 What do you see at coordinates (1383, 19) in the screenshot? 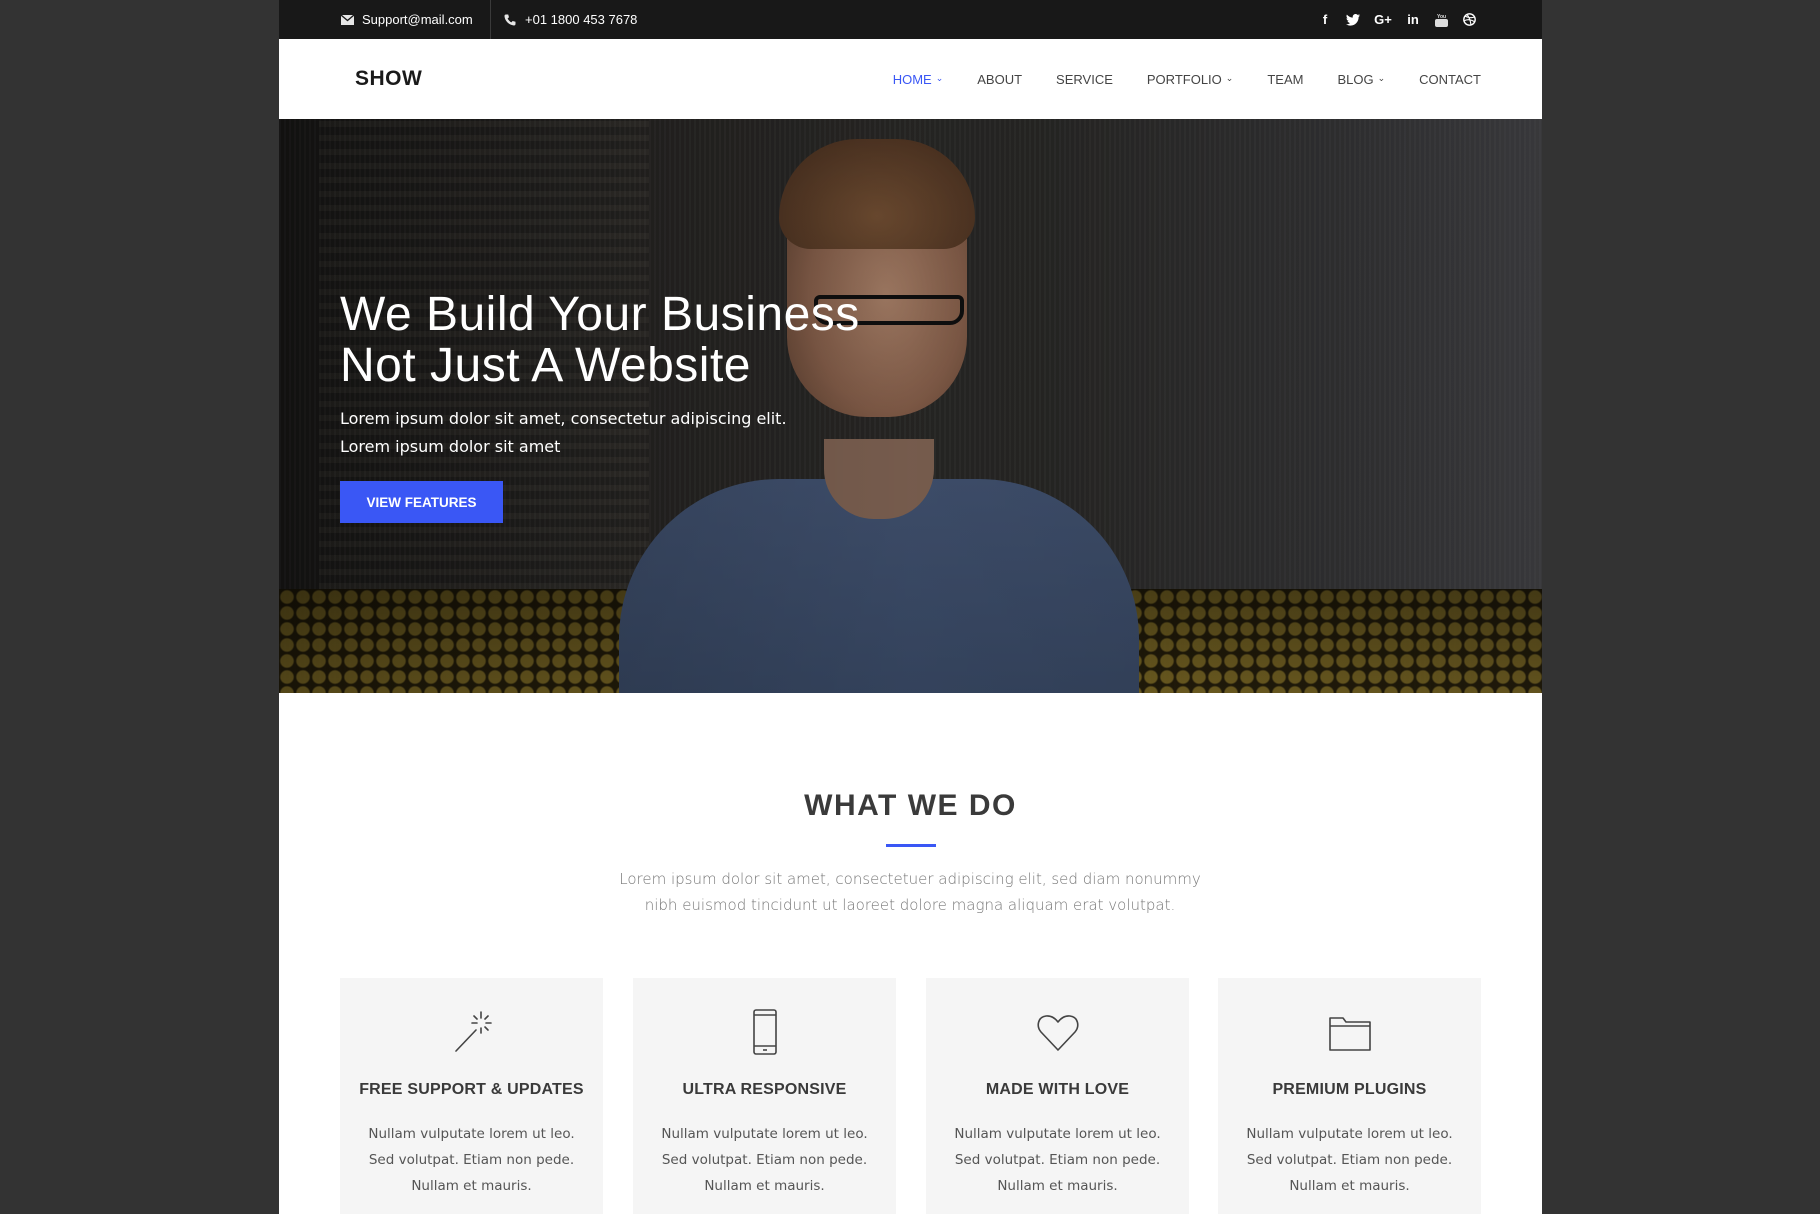
I see `google-plus-icon: G+` at bounding box center [1383, 19].